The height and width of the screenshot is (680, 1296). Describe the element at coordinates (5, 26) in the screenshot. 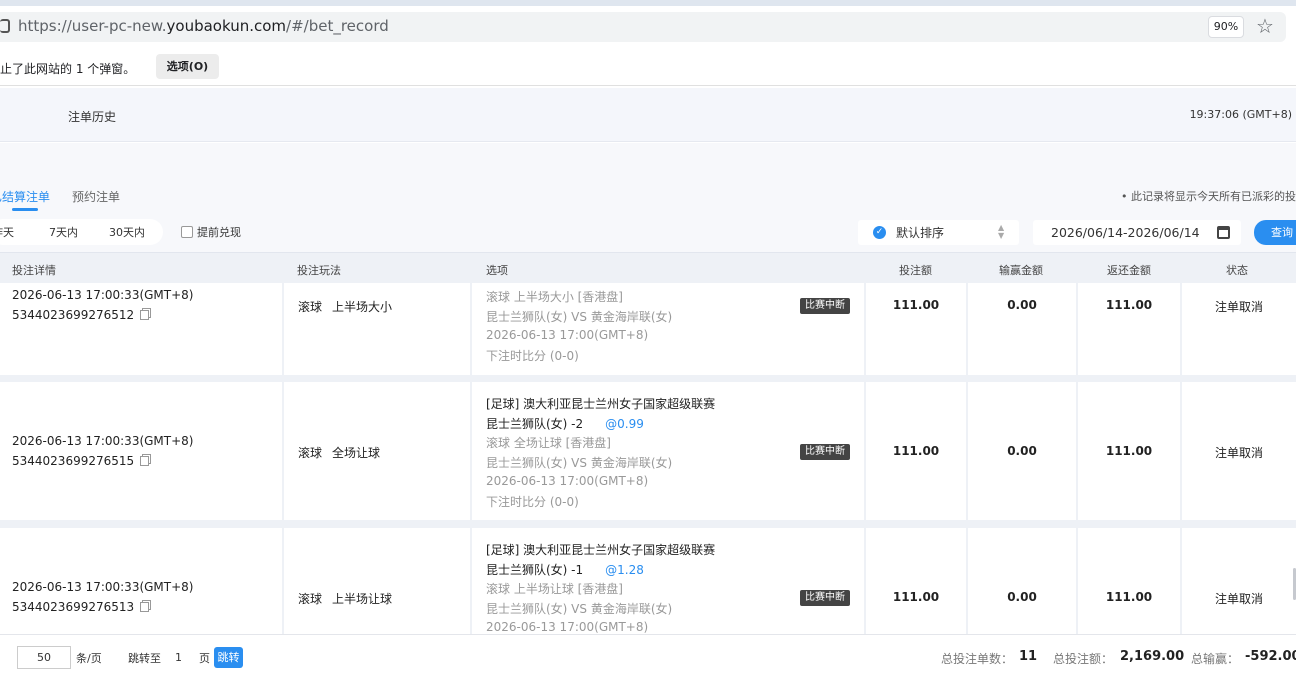

I see `site-info-icon` at that location.